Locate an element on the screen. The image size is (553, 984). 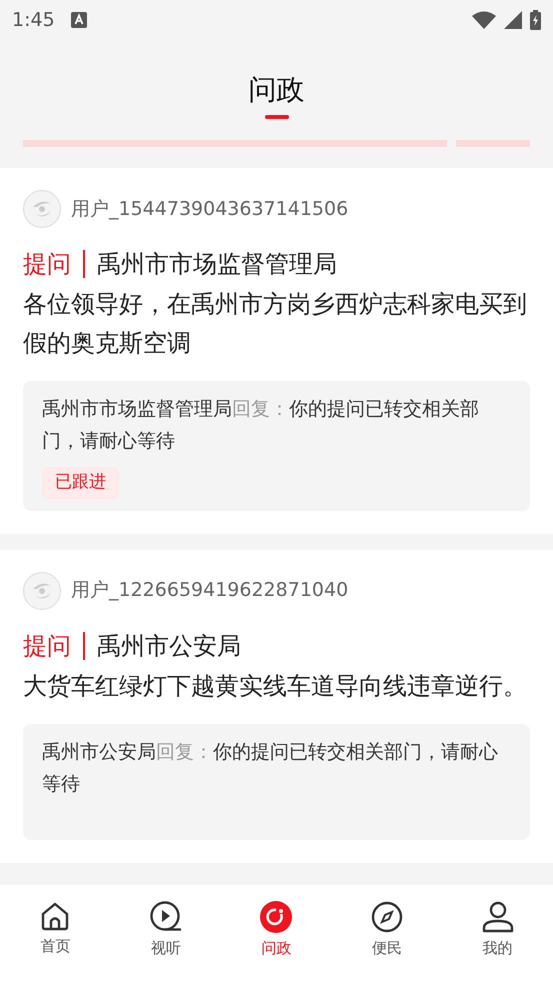
battery-icon is located at coordinates (535, 20).